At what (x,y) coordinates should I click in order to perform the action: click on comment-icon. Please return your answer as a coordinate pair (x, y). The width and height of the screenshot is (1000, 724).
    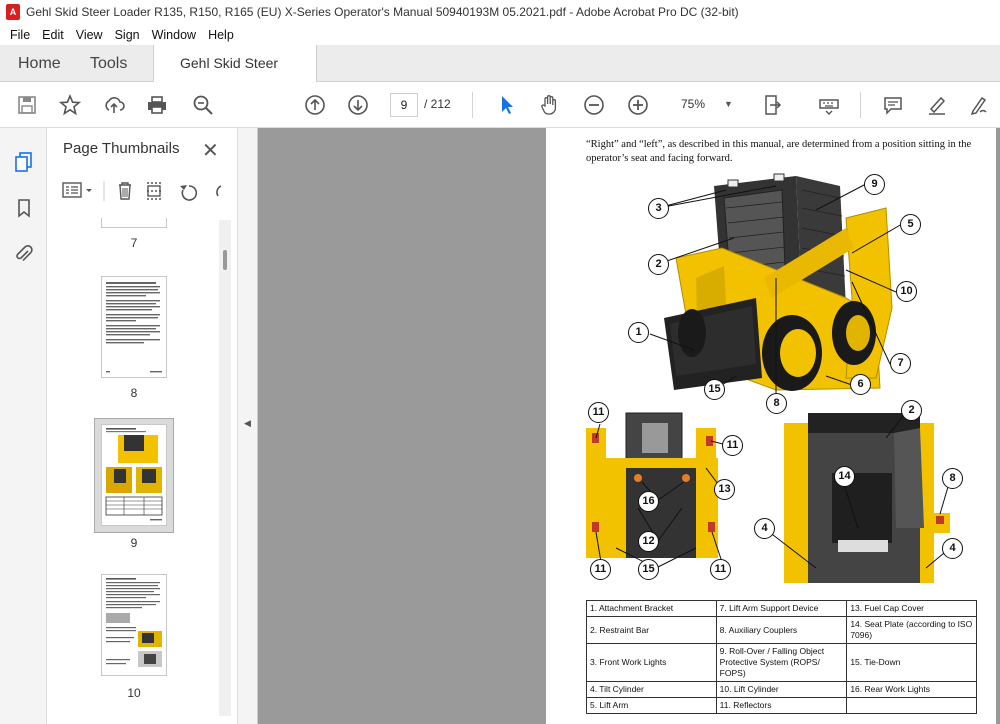
    Looking at the image, I should click on (893, 105).